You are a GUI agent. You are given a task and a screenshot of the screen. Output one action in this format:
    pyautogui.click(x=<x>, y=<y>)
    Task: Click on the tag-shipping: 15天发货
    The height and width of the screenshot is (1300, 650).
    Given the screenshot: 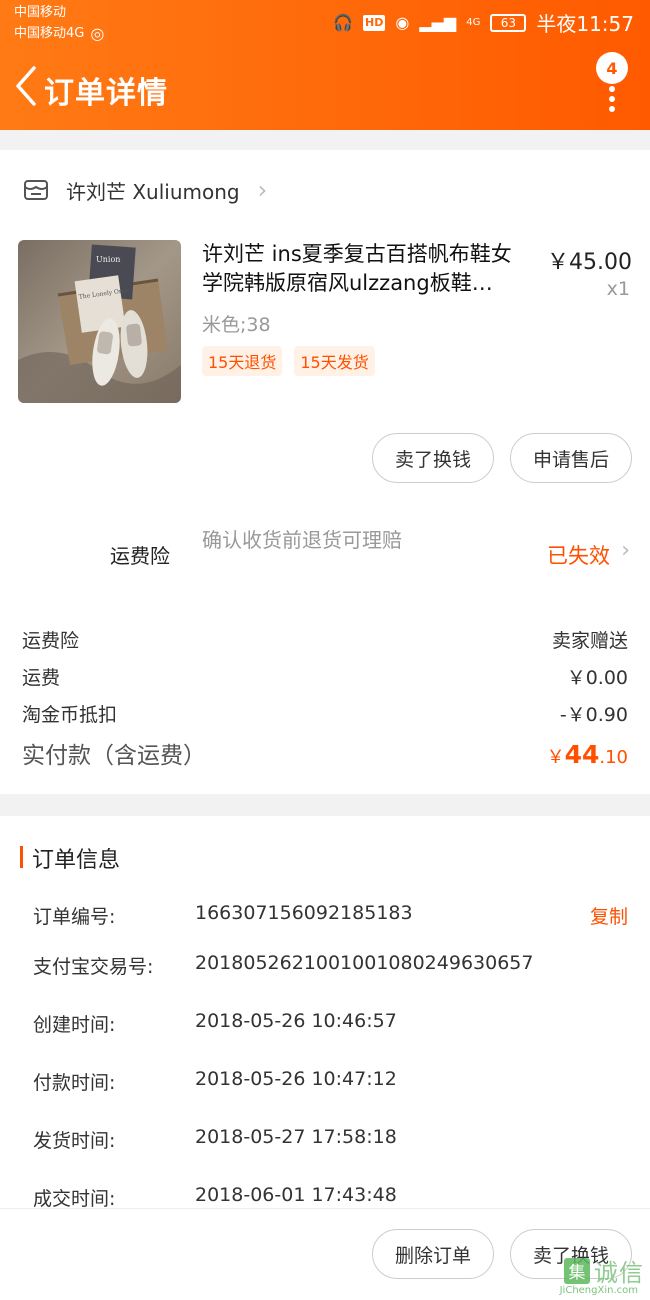 What is the action you would take?
    pyautogui.click(x=334, y=361)
    